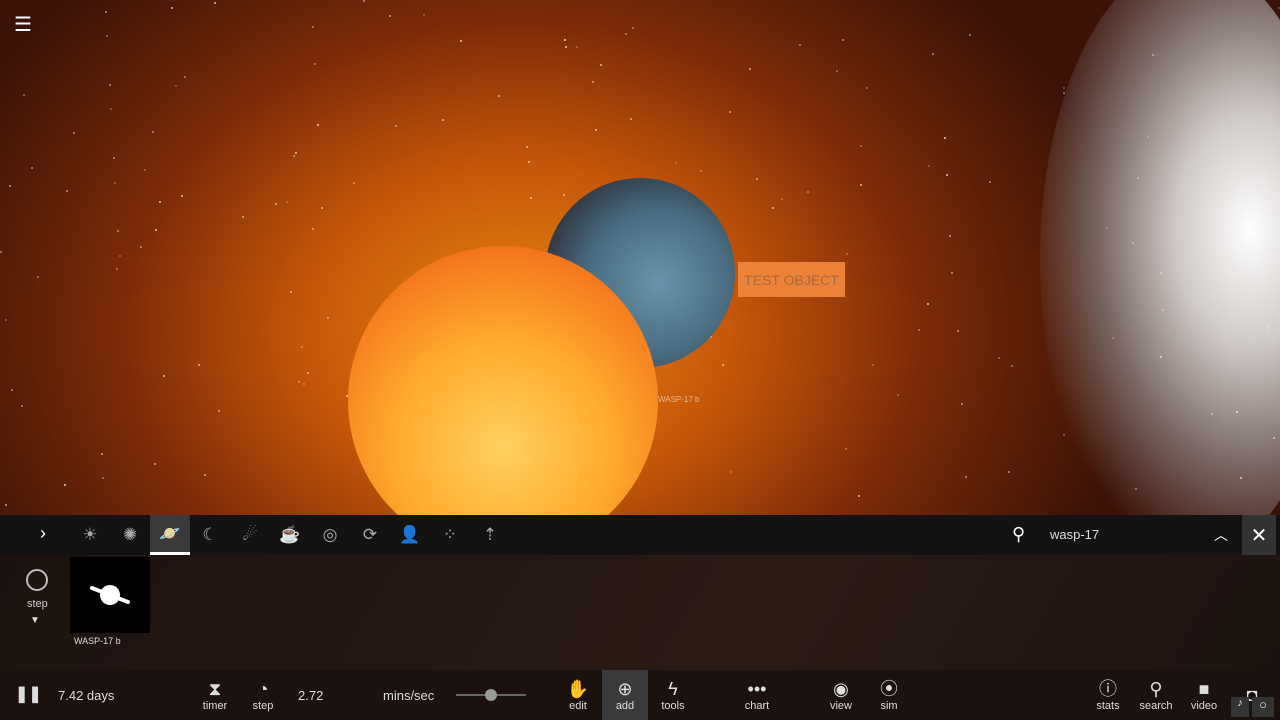  Describe the element at coordinates (1259, 535) in the screenshot. I see `close-search-button: ✕` at that location.